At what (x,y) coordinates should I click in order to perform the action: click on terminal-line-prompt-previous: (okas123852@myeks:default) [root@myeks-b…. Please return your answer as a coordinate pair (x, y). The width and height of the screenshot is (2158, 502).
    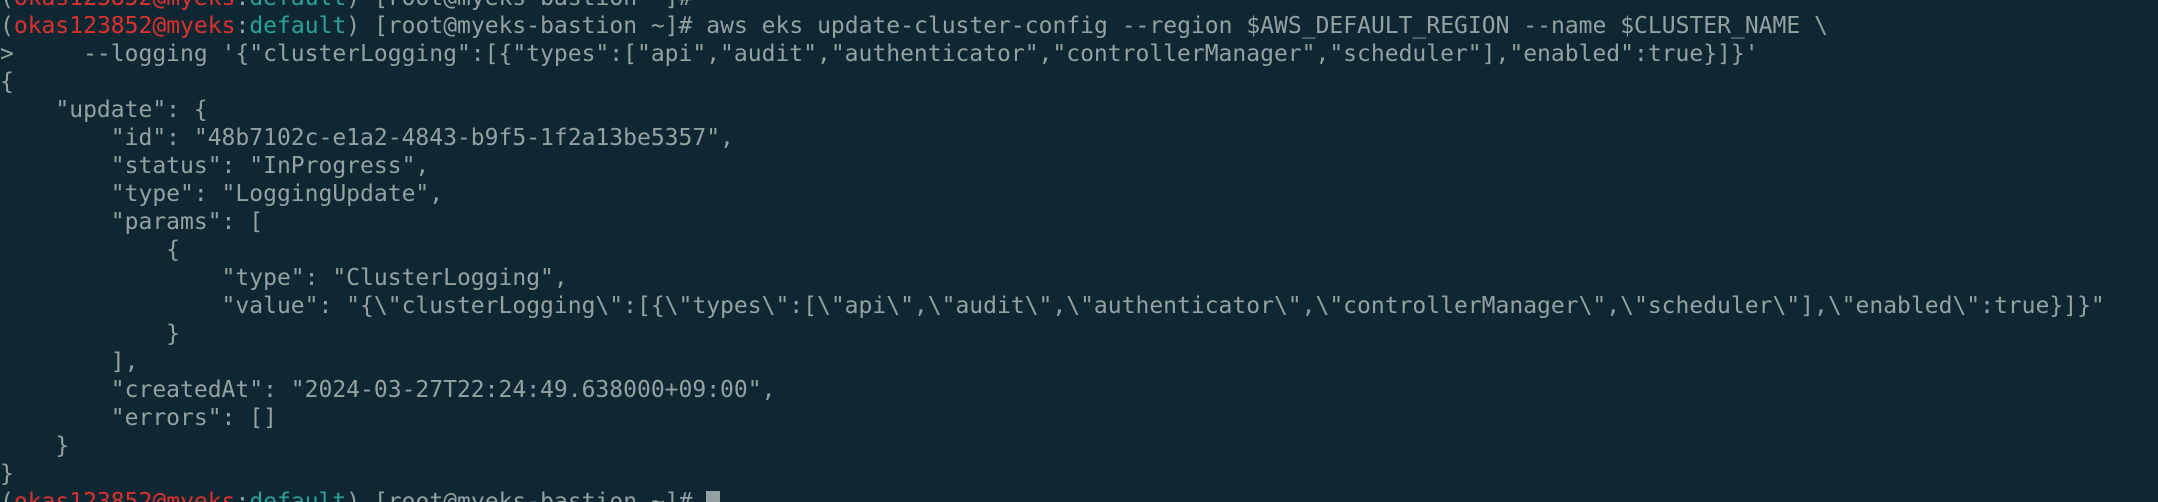
    Looking at the image, I should click on (1052, 6).